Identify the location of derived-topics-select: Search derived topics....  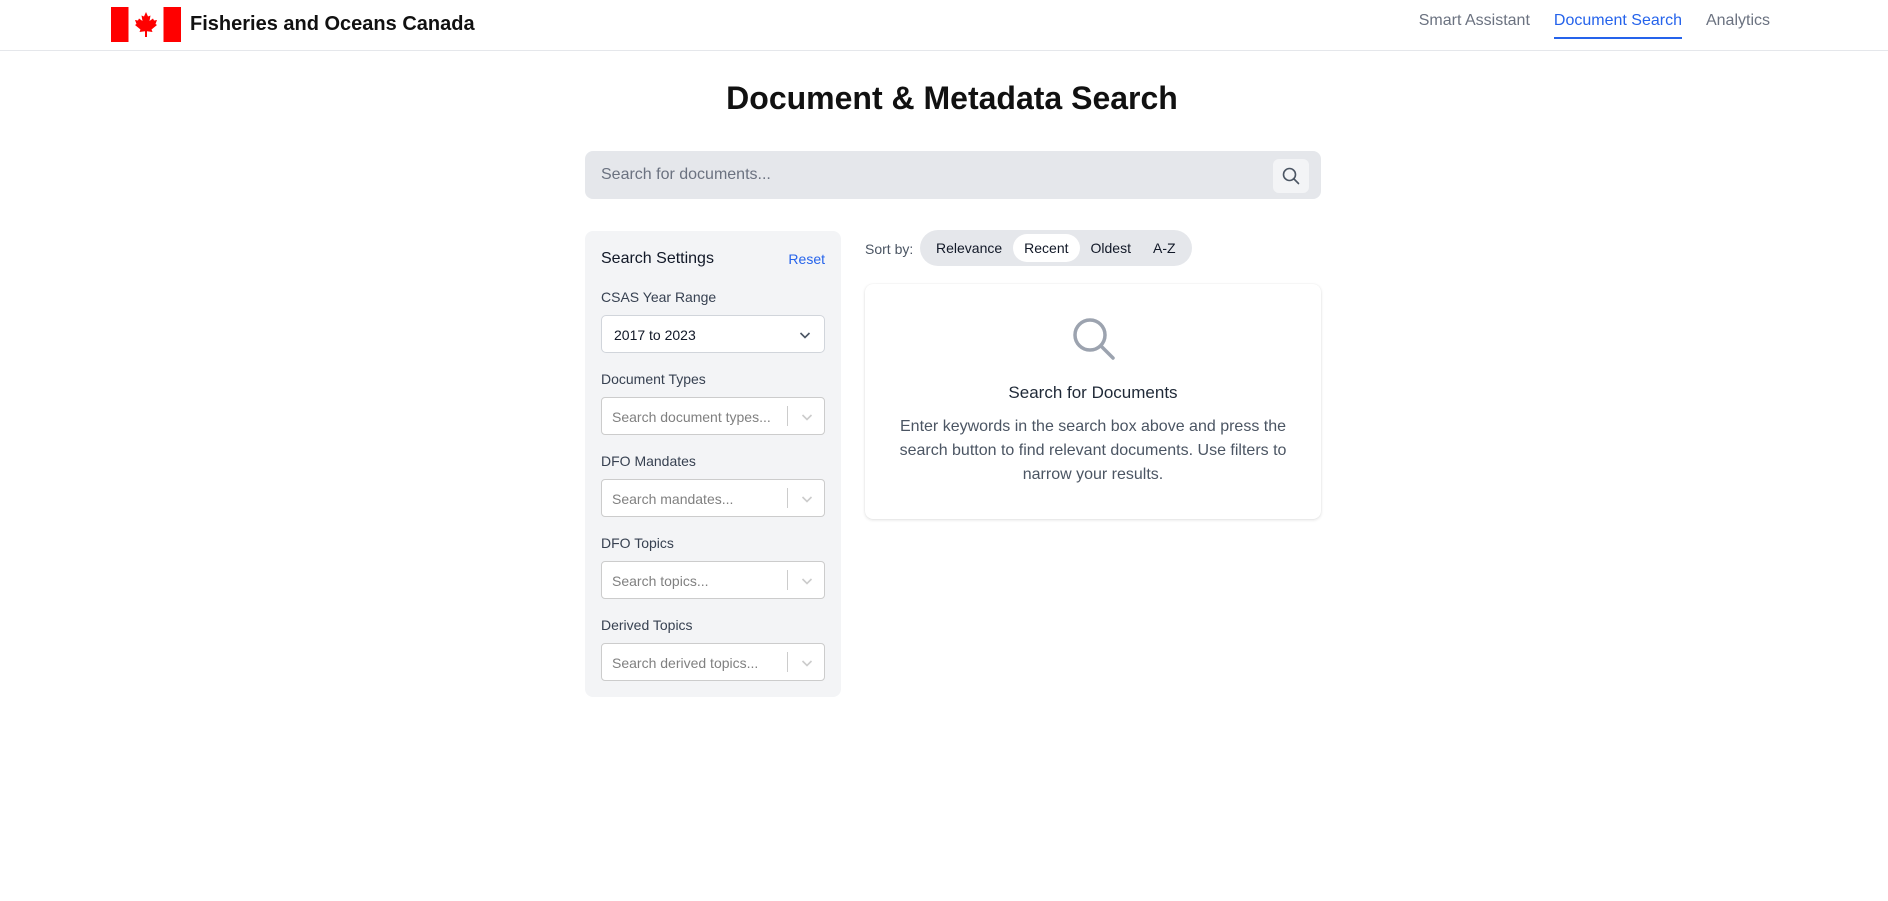
(713, 662).